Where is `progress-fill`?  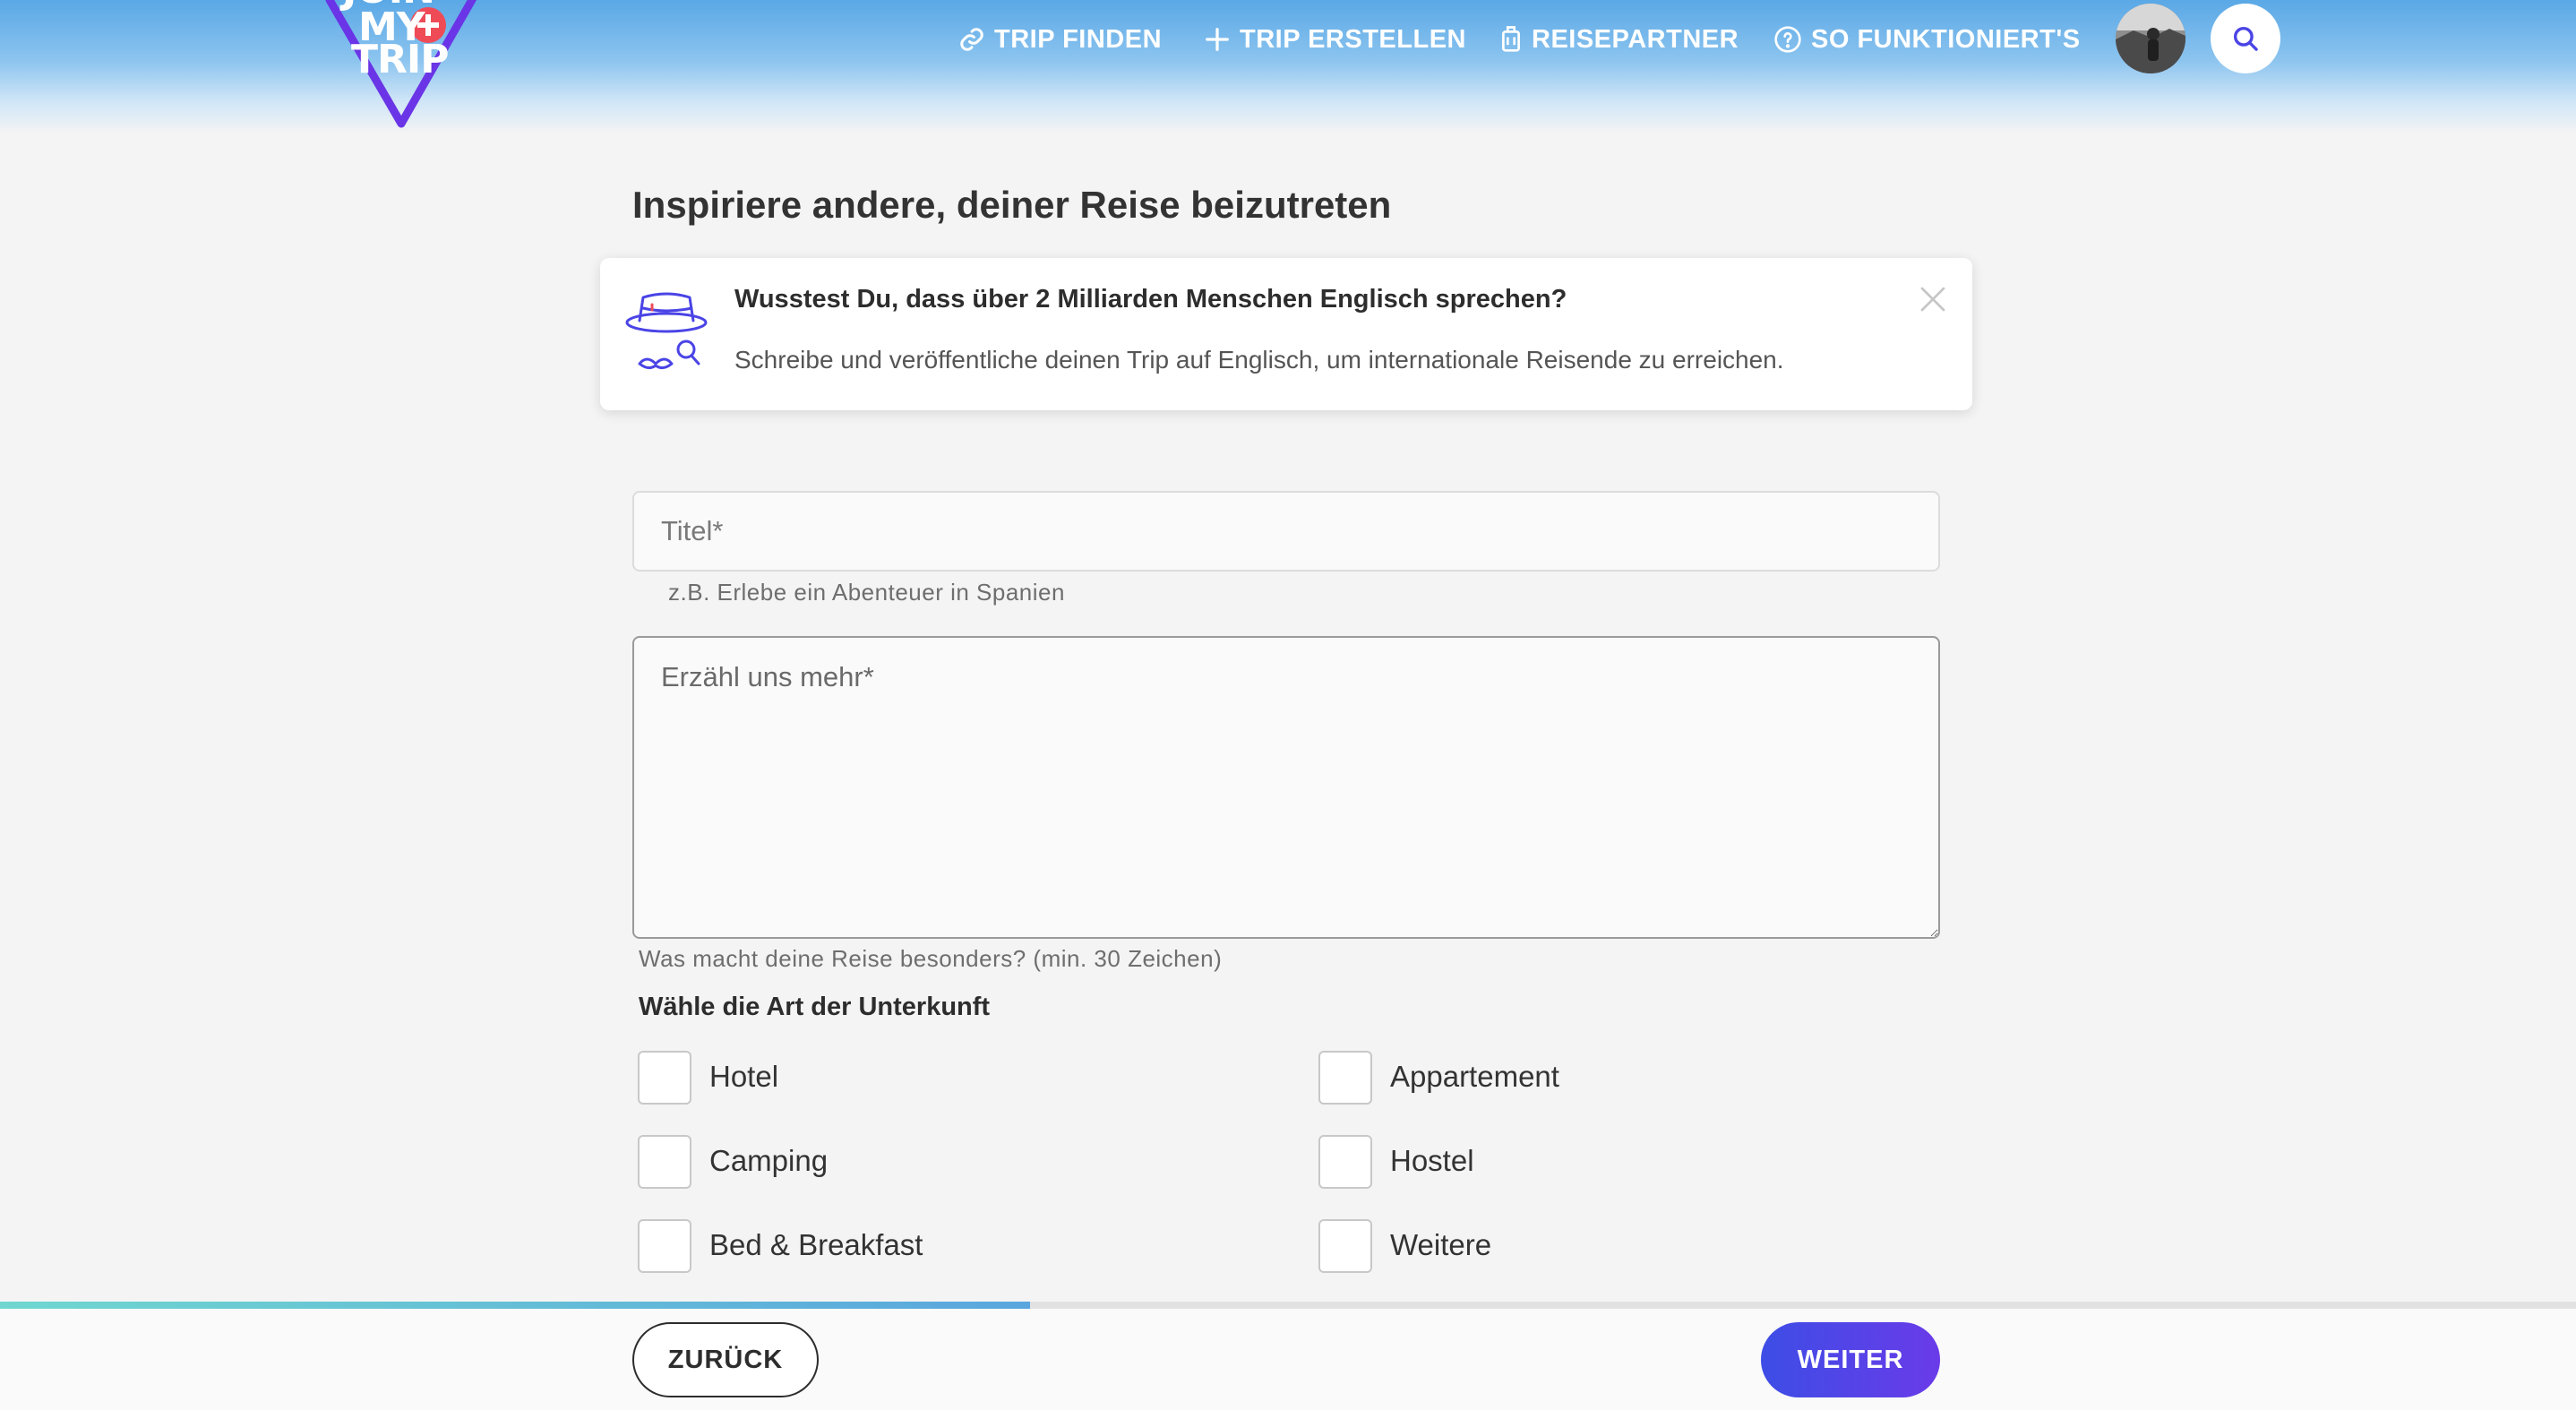 progress-fill is located at coordinates (515, 1305).